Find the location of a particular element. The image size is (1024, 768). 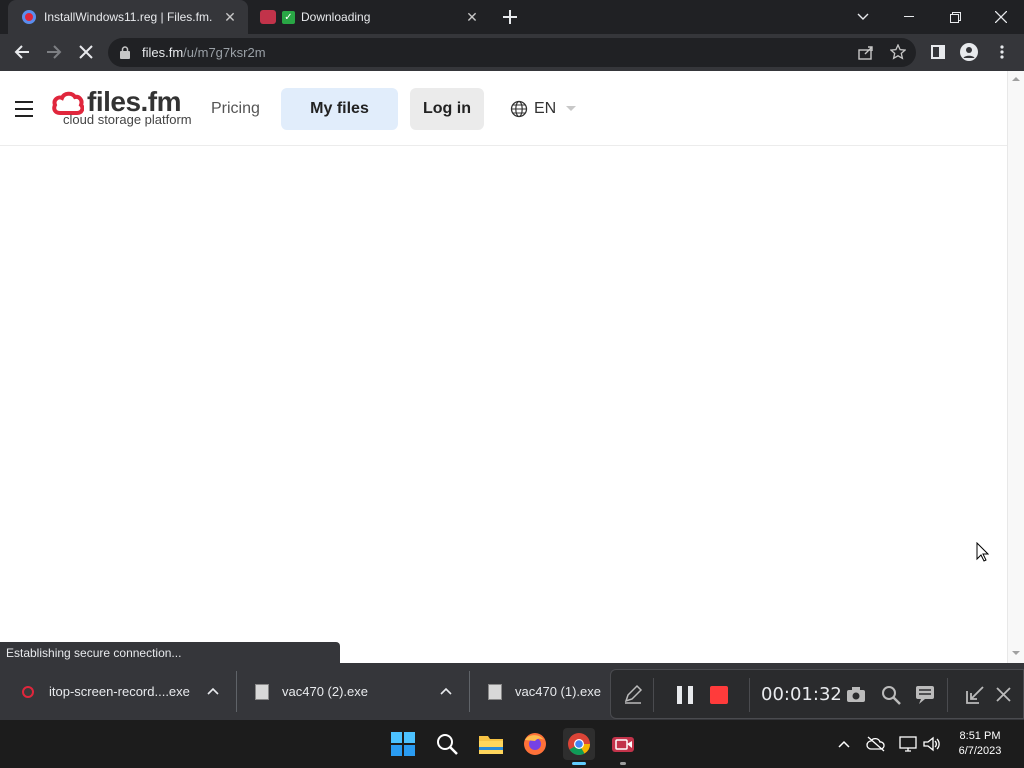

globe-icon is located at coordinates (519, 109).